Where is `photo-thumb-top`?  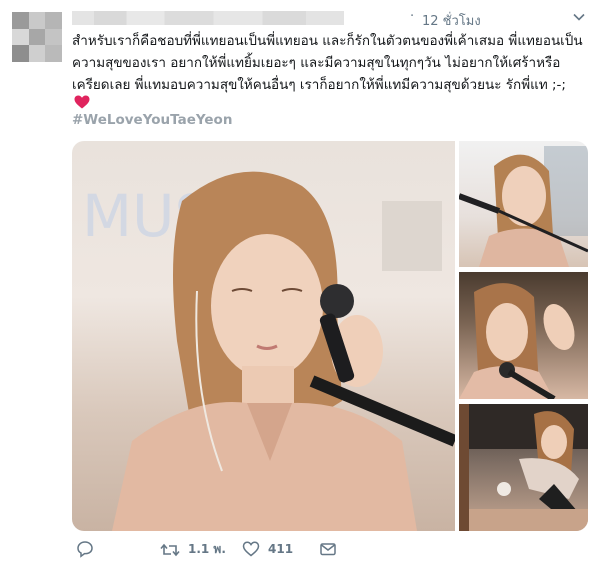
photo-thumb-top is located at coordinates (523, 204).